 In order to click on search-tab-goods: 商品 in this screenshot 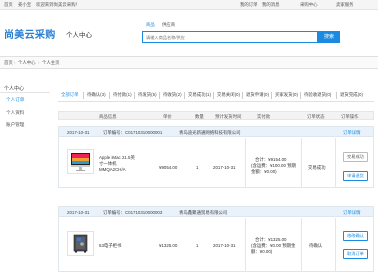, I will do `click(150, 25)`.